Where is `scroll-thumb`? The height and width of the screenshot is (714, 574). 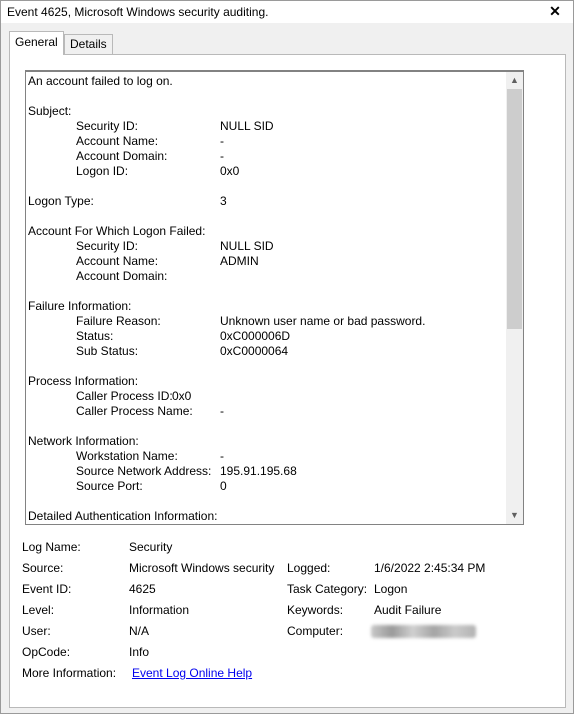 scroll-thumb is located at coordinates (514, 209).